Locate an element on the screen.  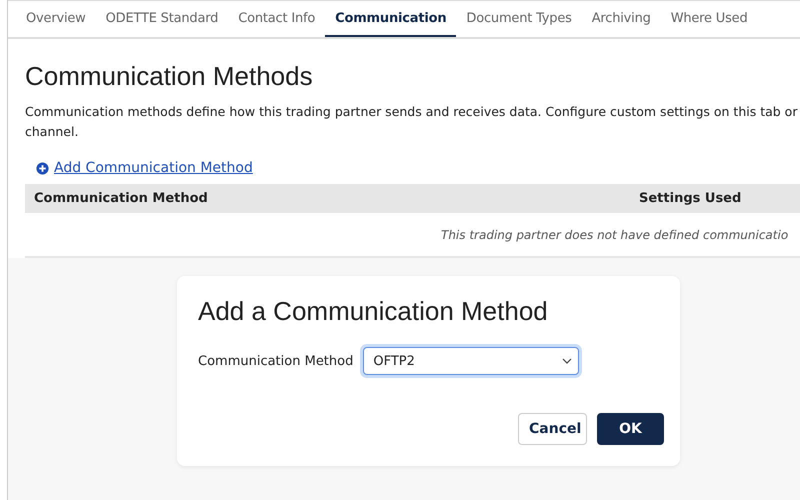
column-header: Communication Method is located at coordinates (121, 198).